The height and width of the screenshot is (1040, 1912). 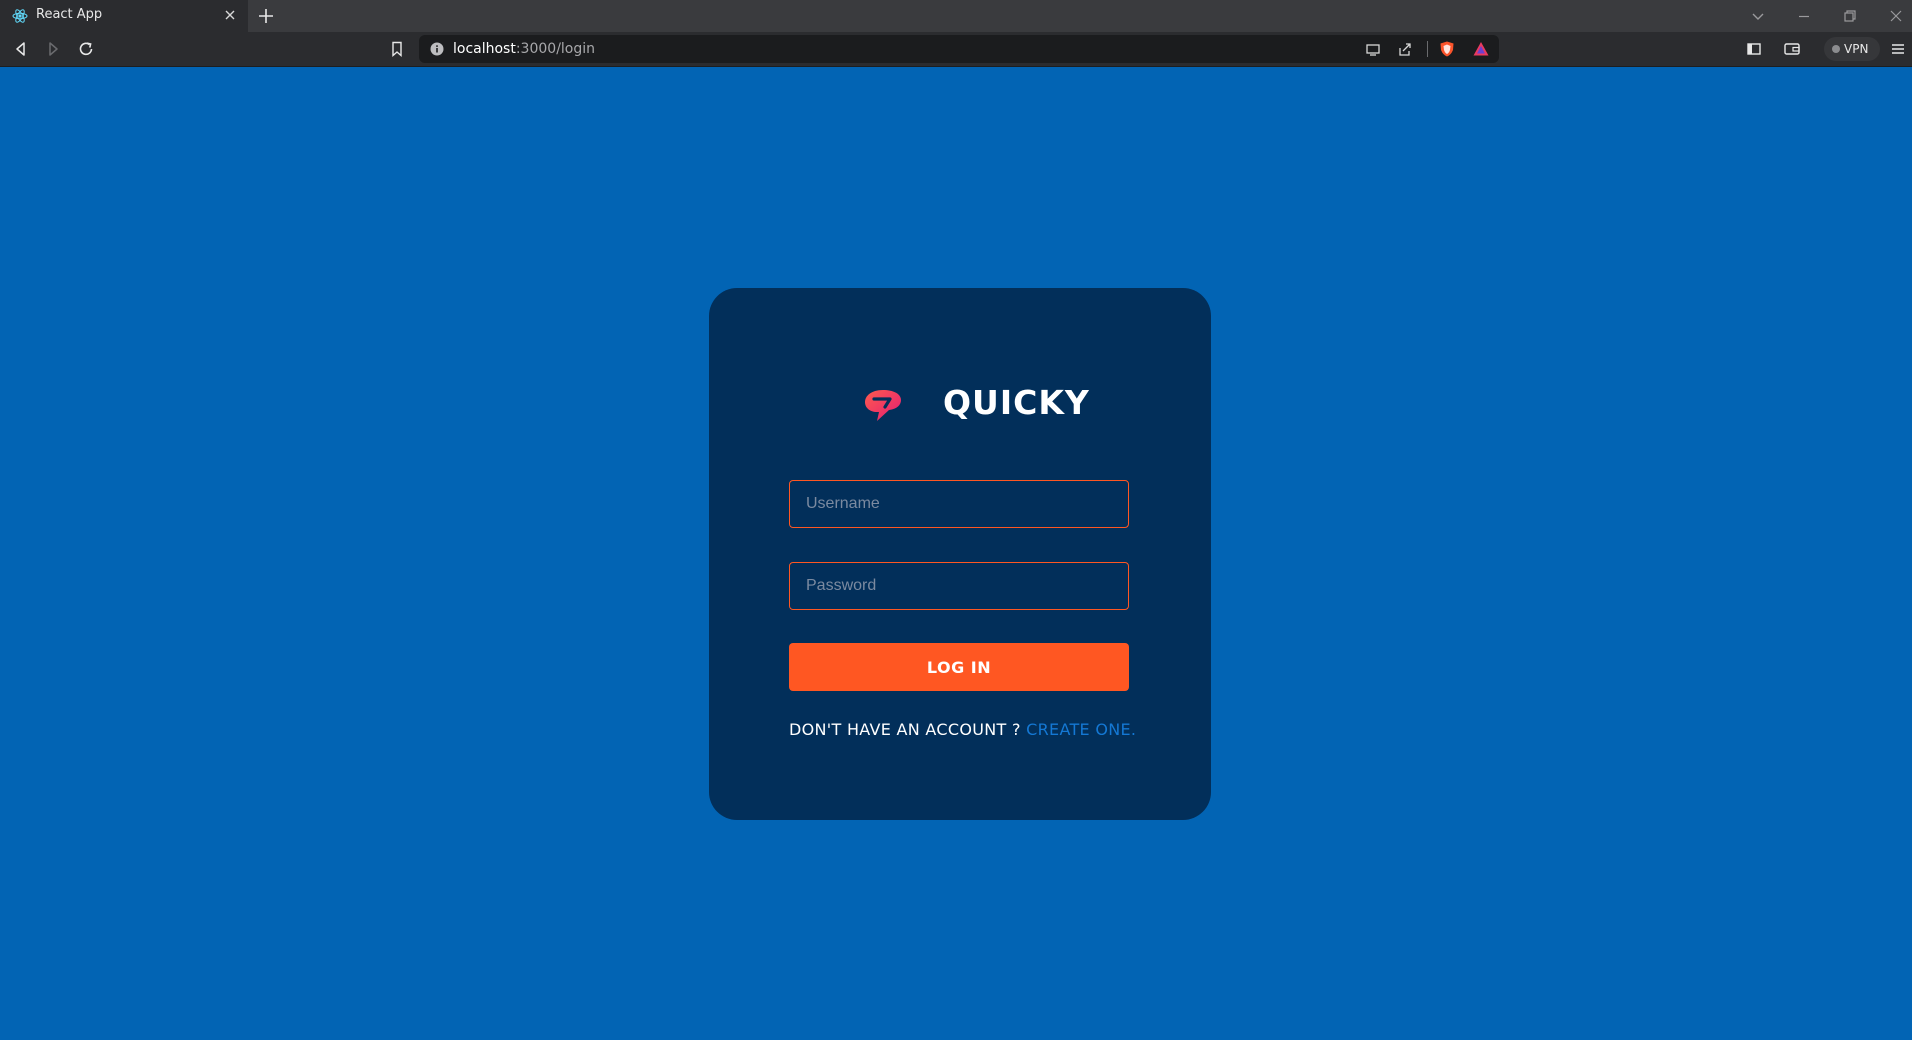 I want to click on wallet-icon, so click(x=1792, y=49).